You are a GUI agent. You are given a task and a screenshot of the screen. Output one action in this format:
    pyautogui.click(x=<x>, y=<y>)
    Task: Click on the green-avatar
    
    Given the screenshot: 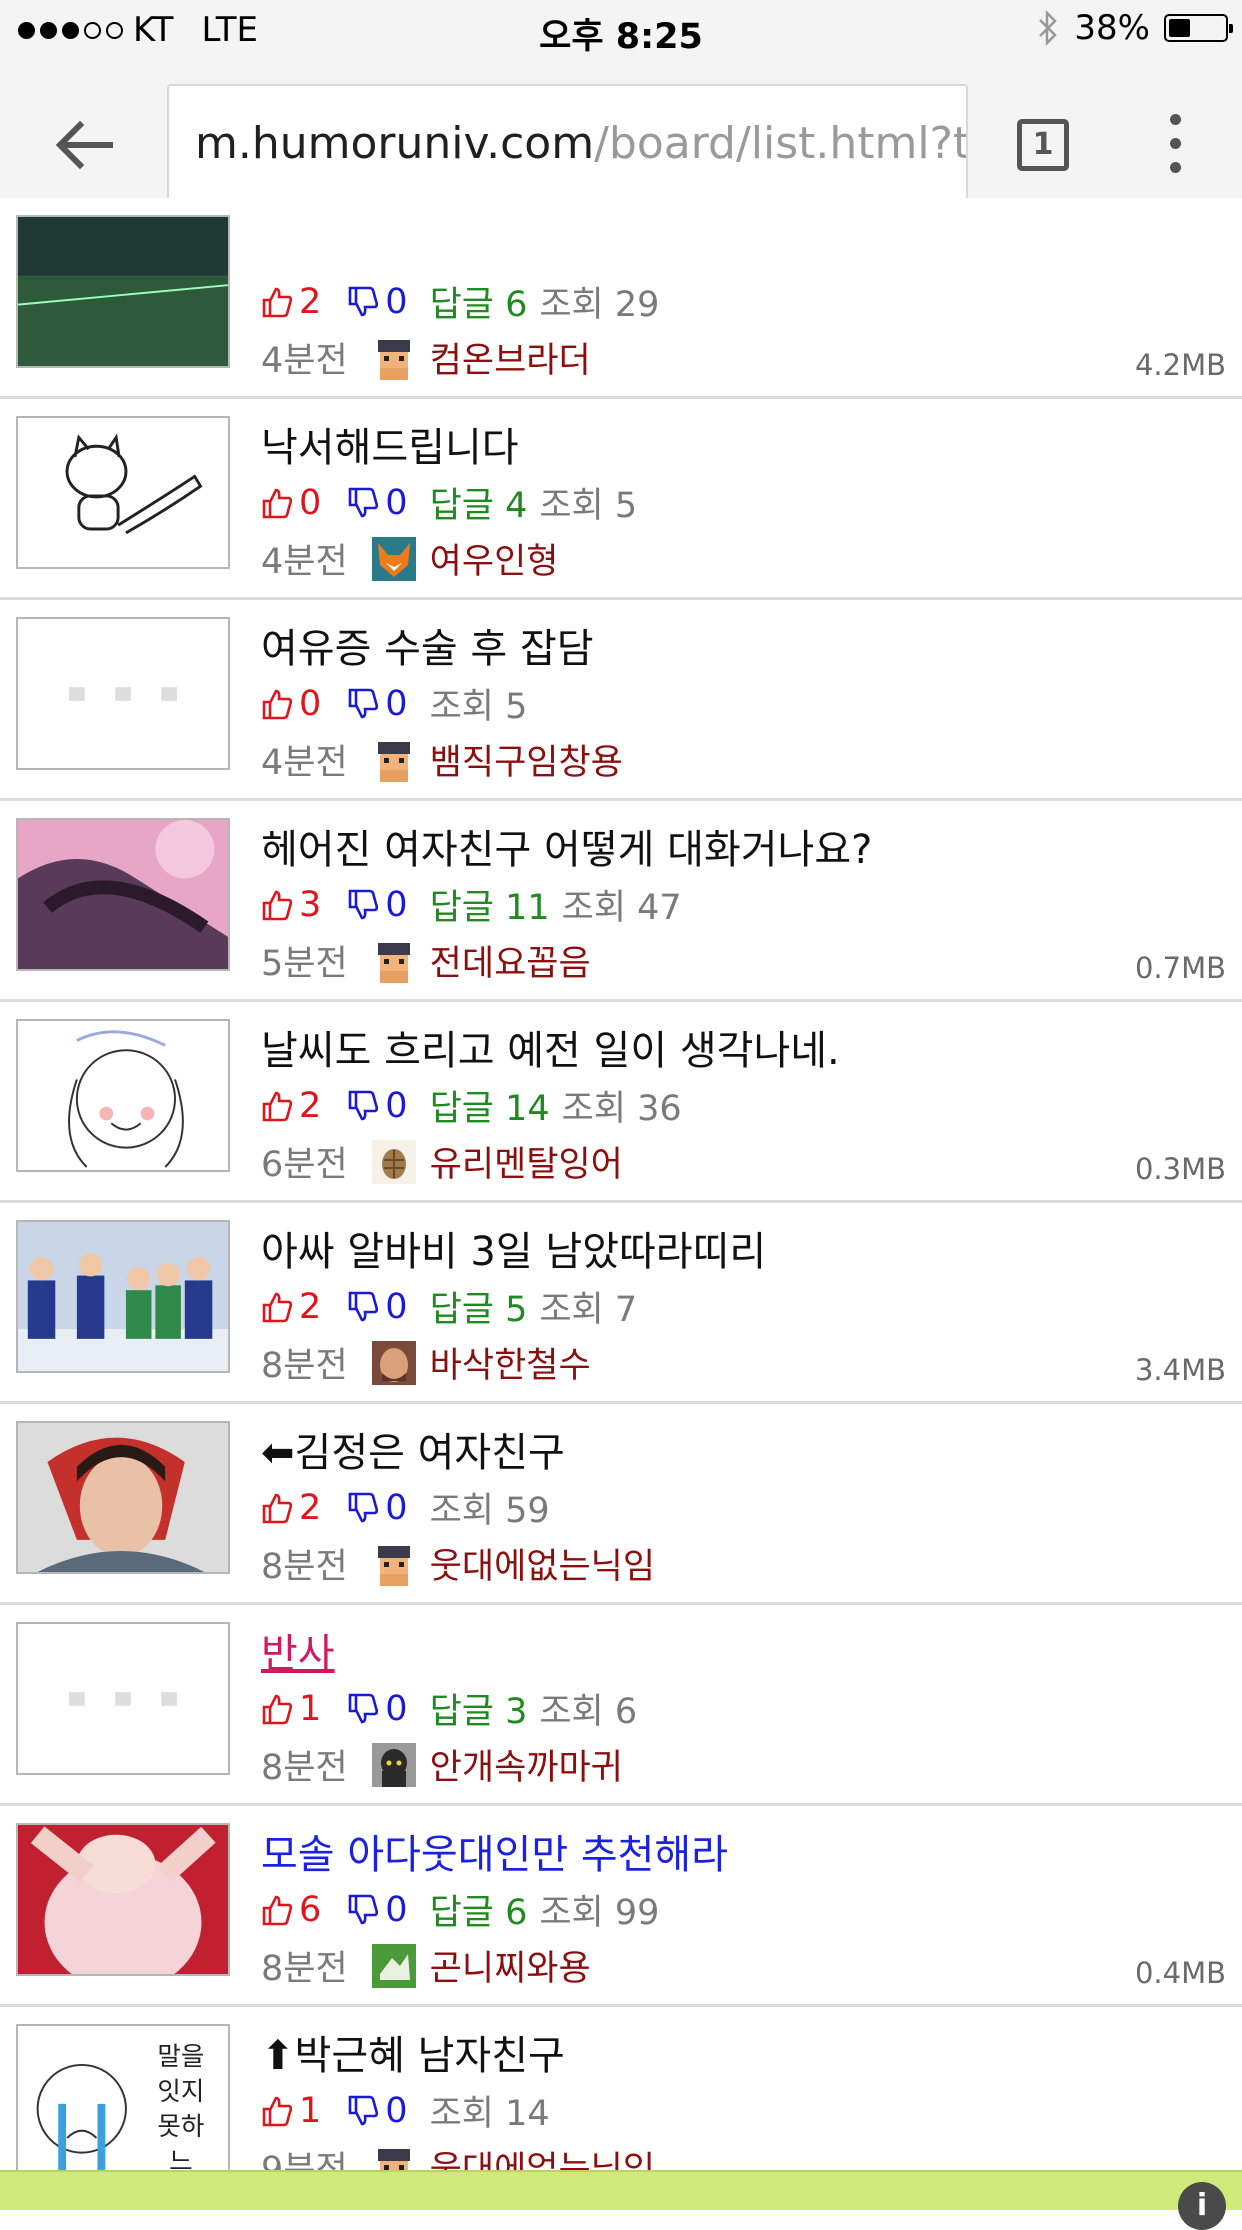 What is the action you would take?
    pyautogui.click(x=393, y=1965)
    